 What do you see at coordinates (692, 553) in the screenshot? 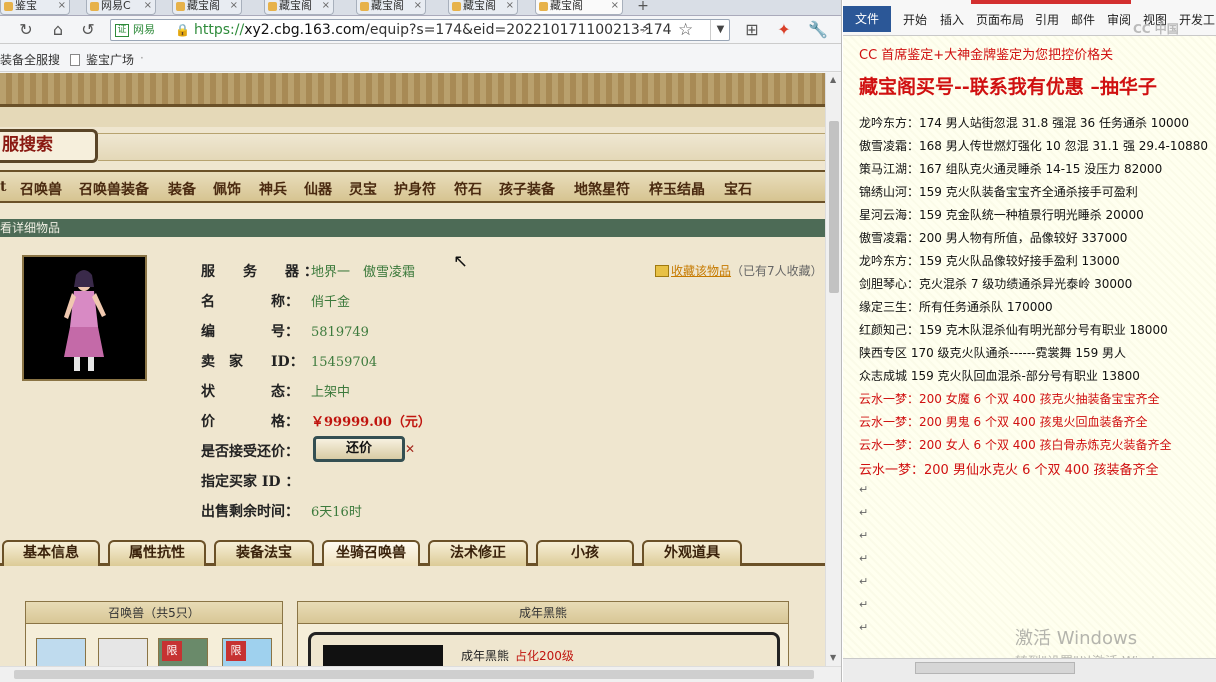
I see `tab-appearance: 外观道具` at bounding box center [692, 553].